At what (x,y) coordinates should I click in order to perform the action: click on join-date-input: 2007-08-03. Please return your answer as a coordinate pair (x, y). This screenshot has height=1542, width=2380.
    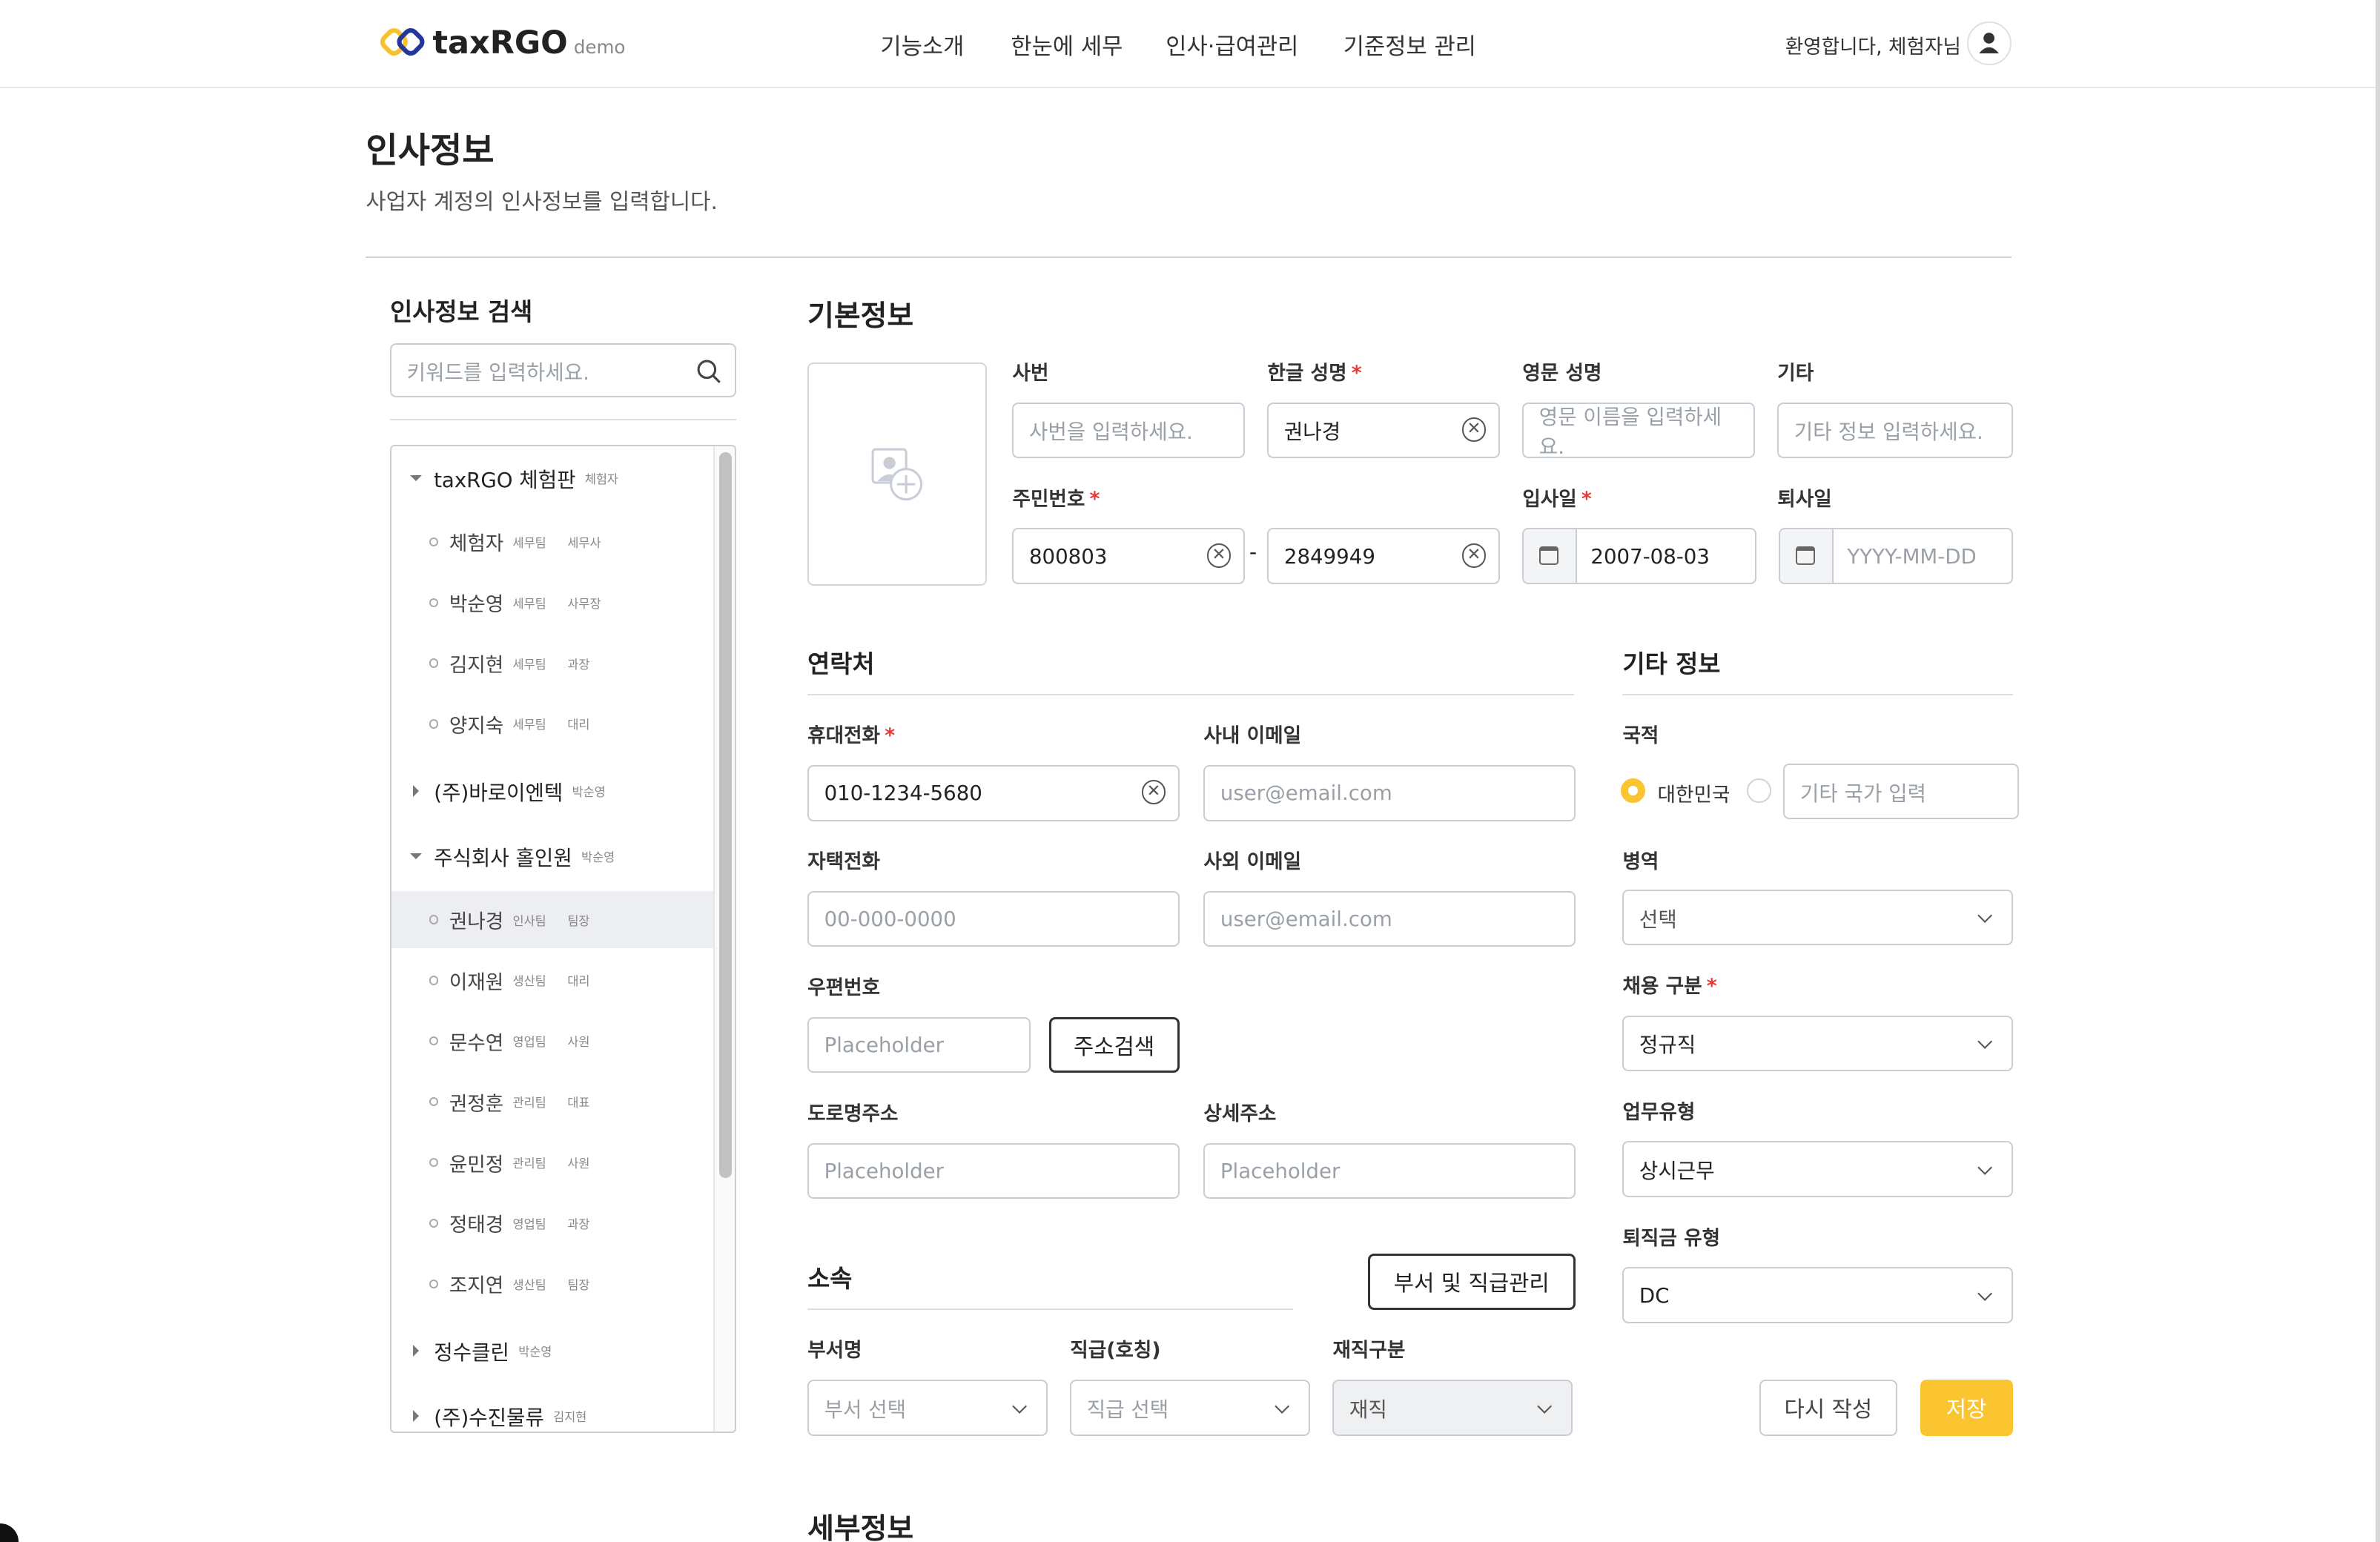
    Looking at the image, I should click on (1639, 556).